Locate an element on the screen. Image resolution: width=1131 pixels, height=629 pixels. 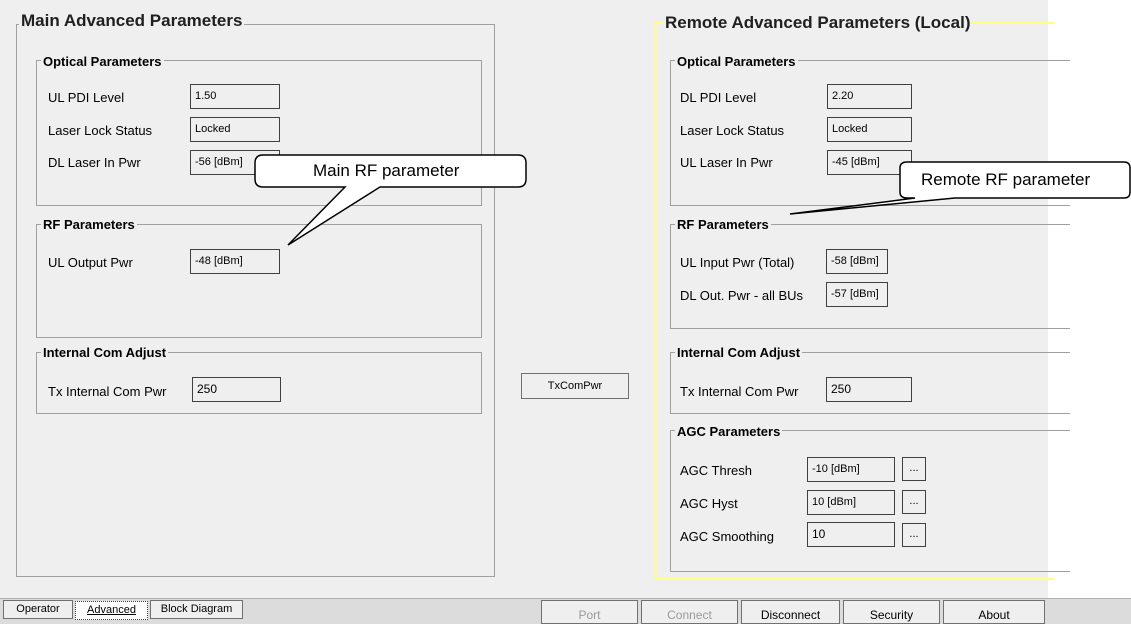
security-button: Security is located at coordinates (891, 612).